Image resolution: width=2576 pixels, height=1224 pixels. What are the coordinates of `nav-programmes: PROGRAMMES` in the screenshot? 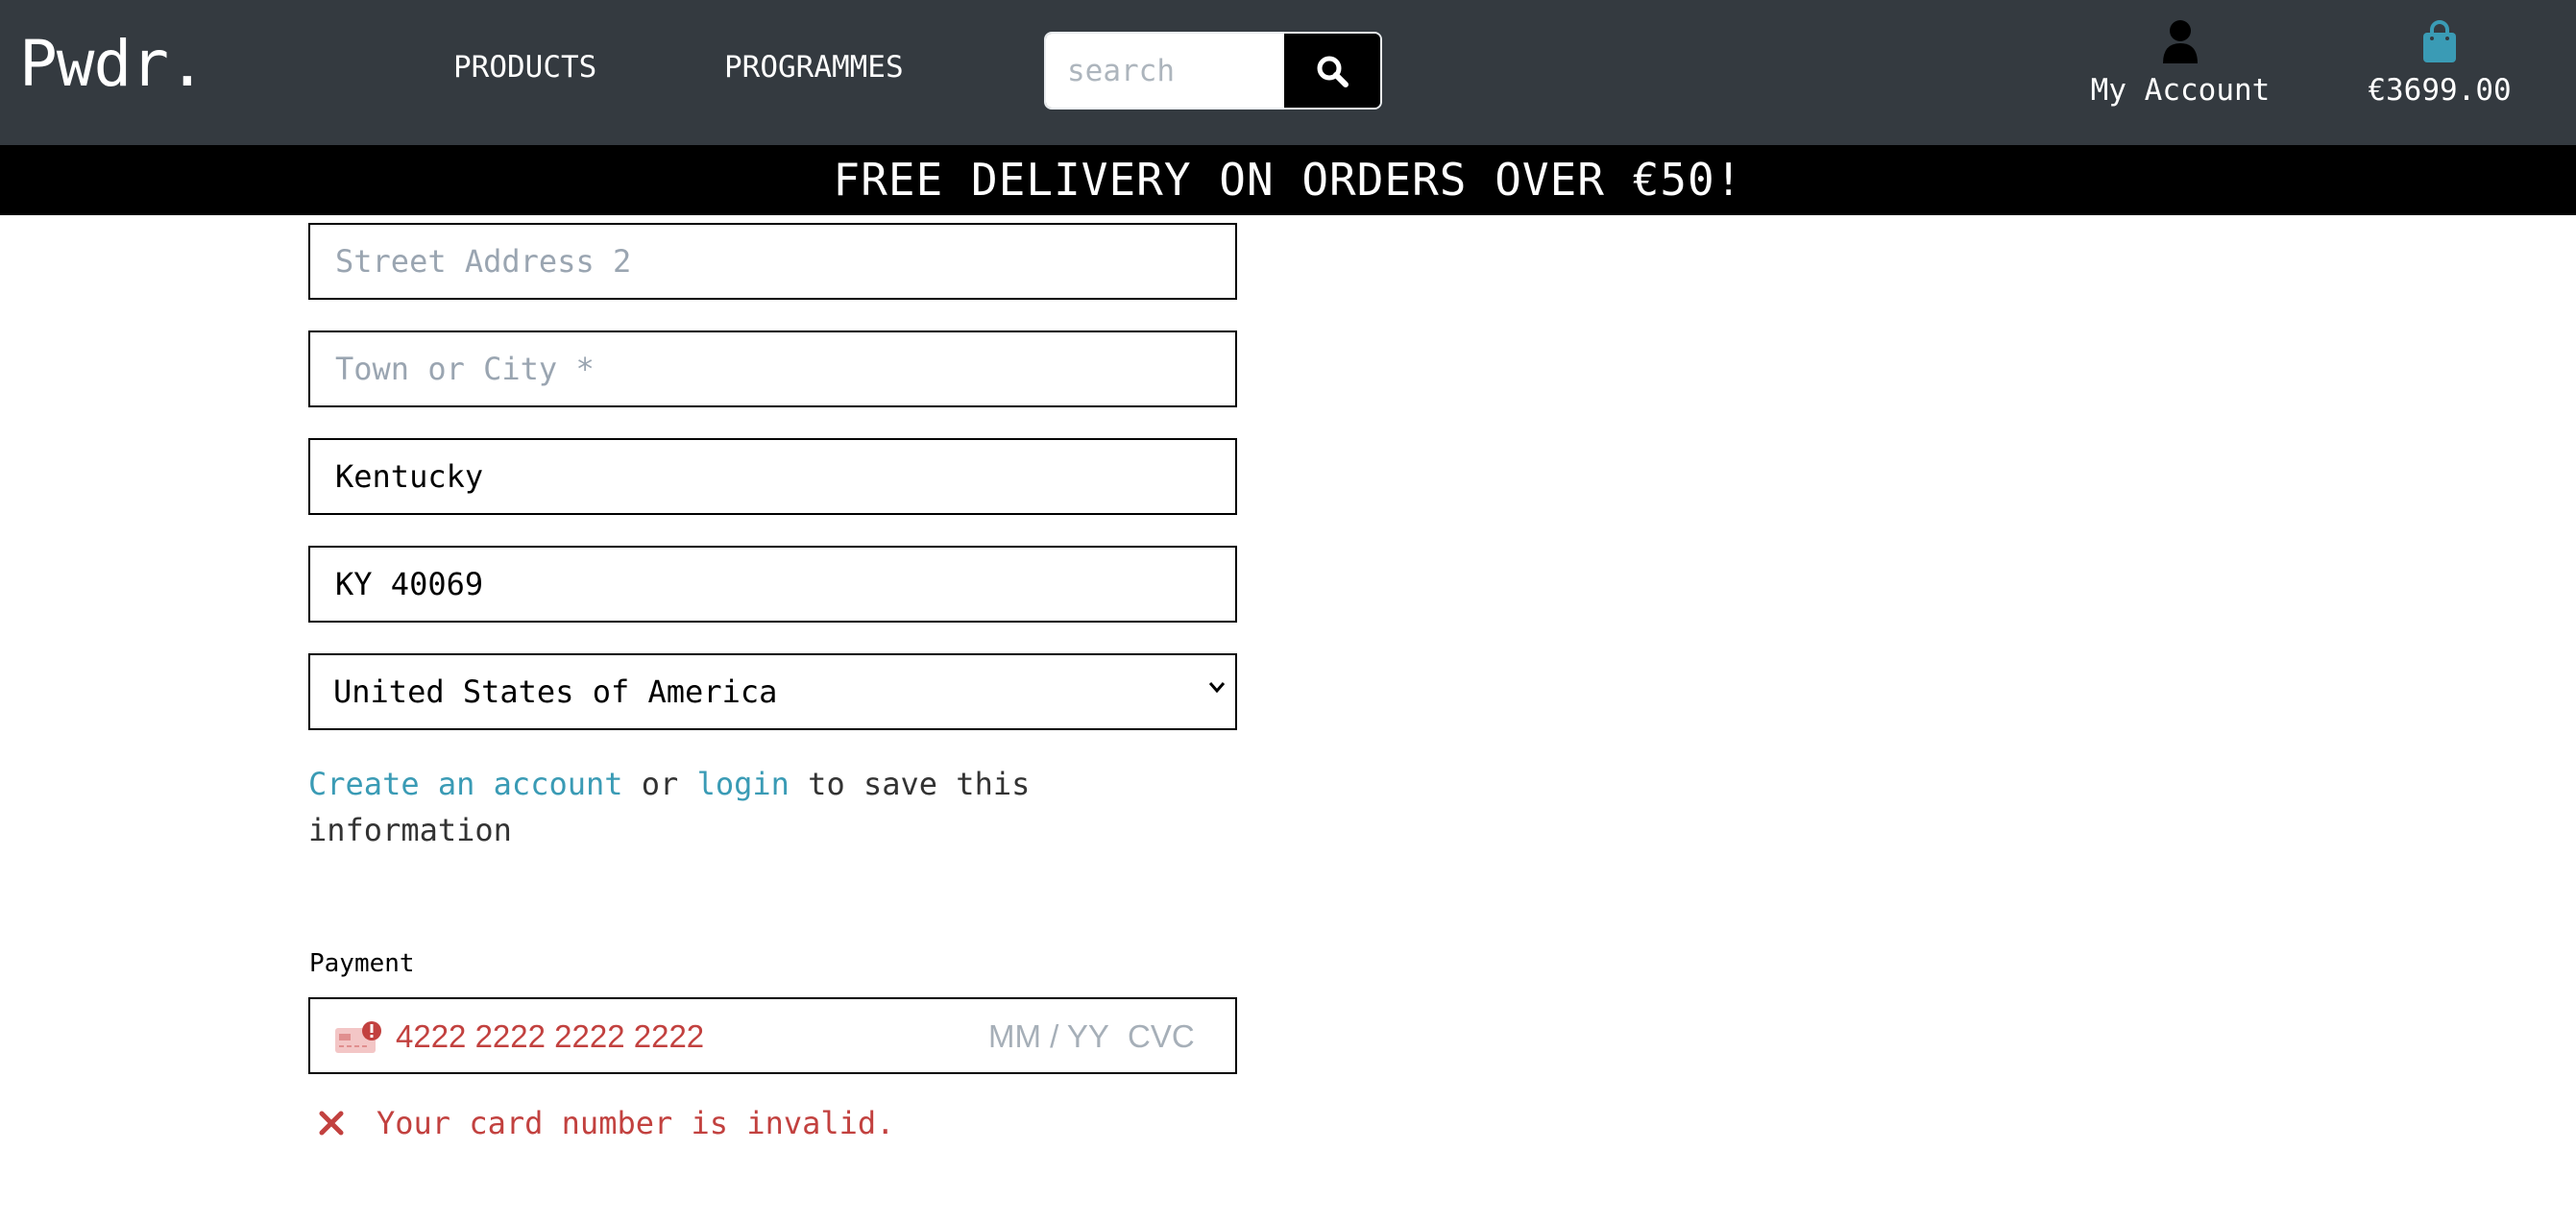 It's located at (814, 67).